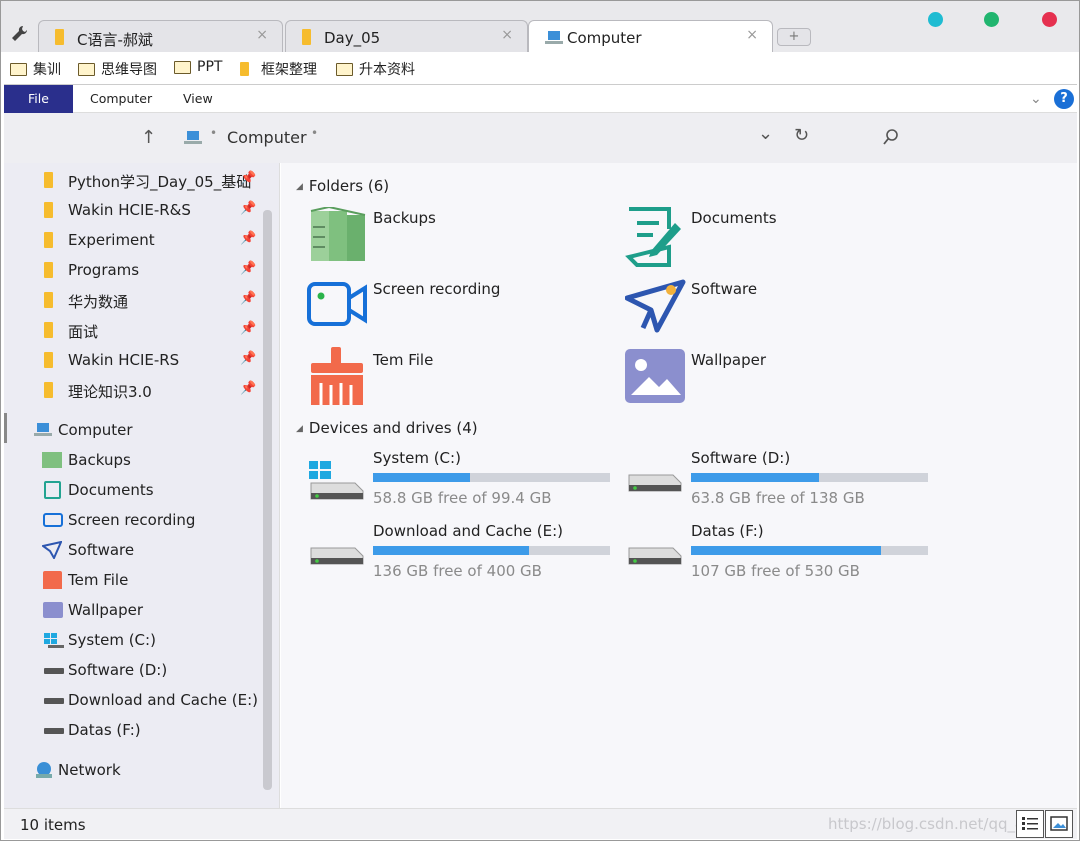 This screenshot has height=841, width=1080. I want to click on backups-icon, so click(337, 236).